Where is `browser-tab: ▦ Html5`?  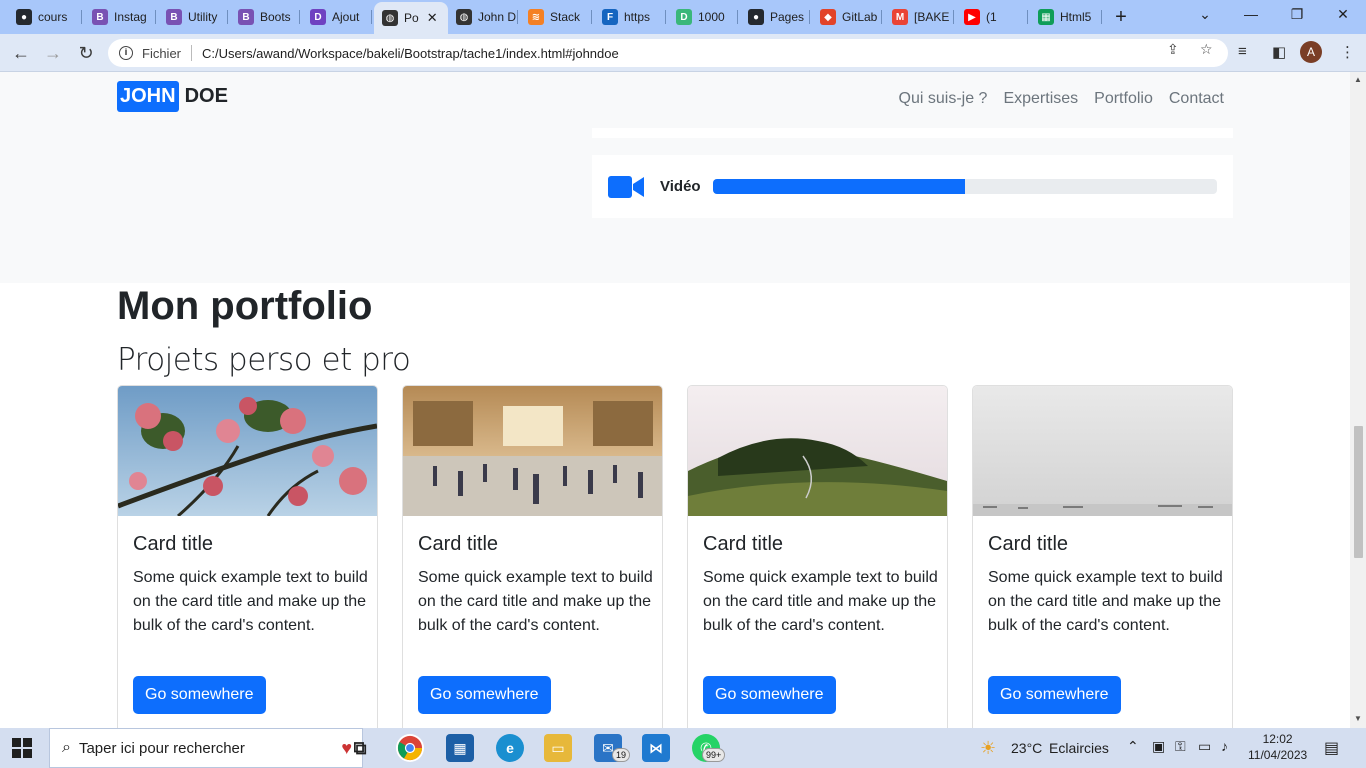
browser-tab: ▦ Html5 is located at coordinates (1066, 17).